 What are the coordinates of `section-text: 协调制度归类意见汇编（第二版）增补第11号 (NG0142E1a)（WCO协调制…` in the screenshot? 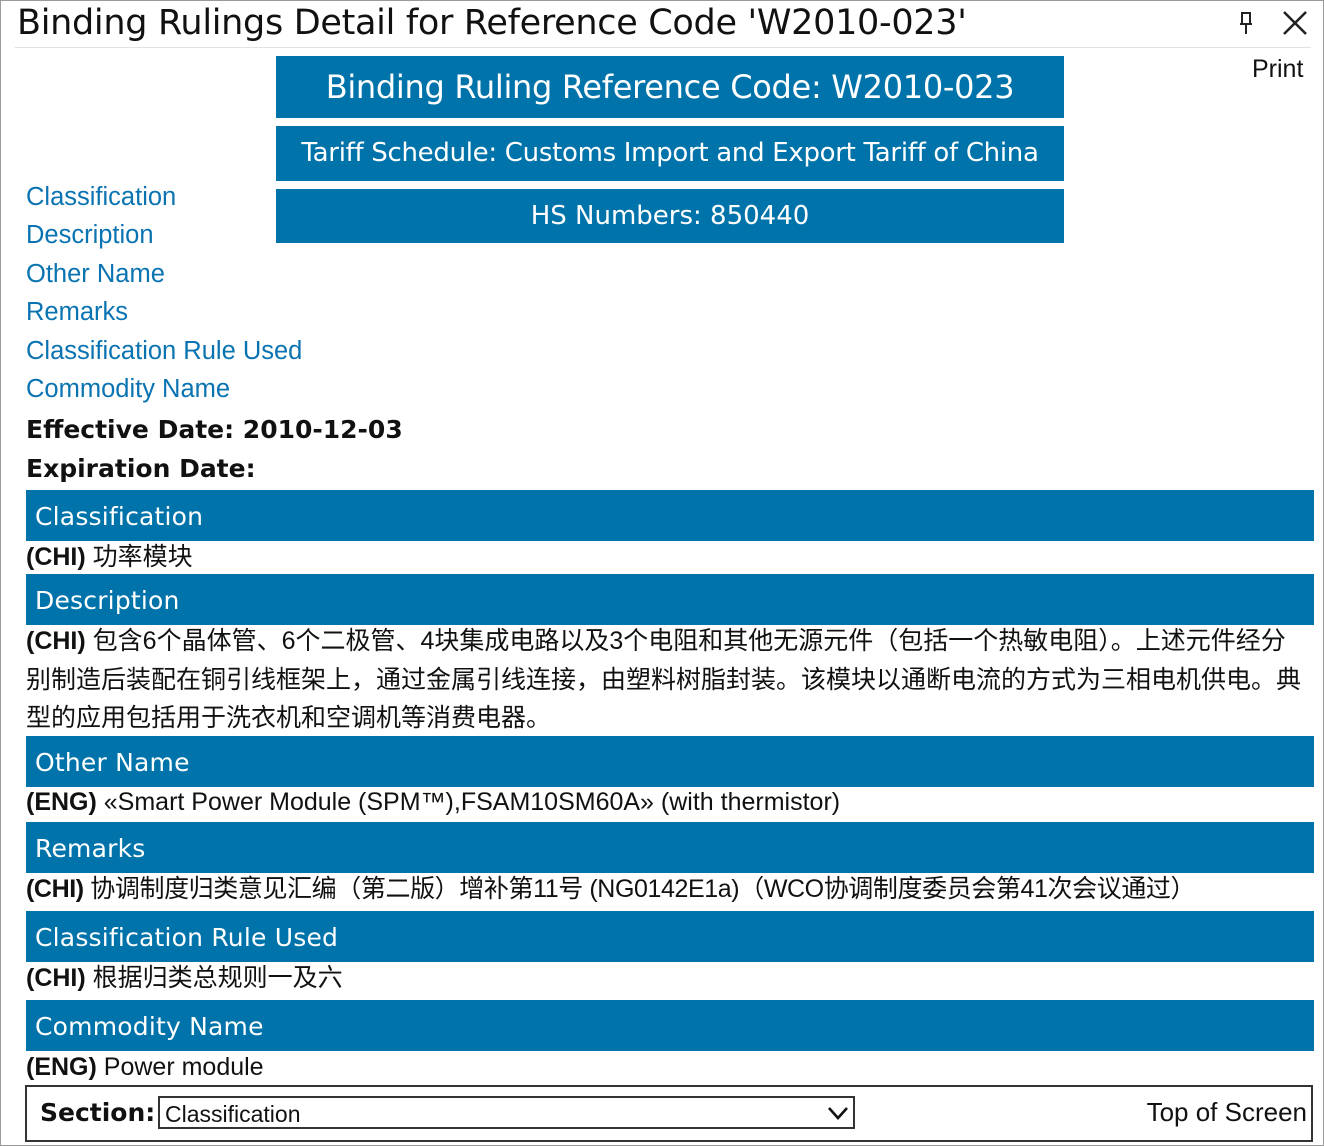 It's located at (643, 889).